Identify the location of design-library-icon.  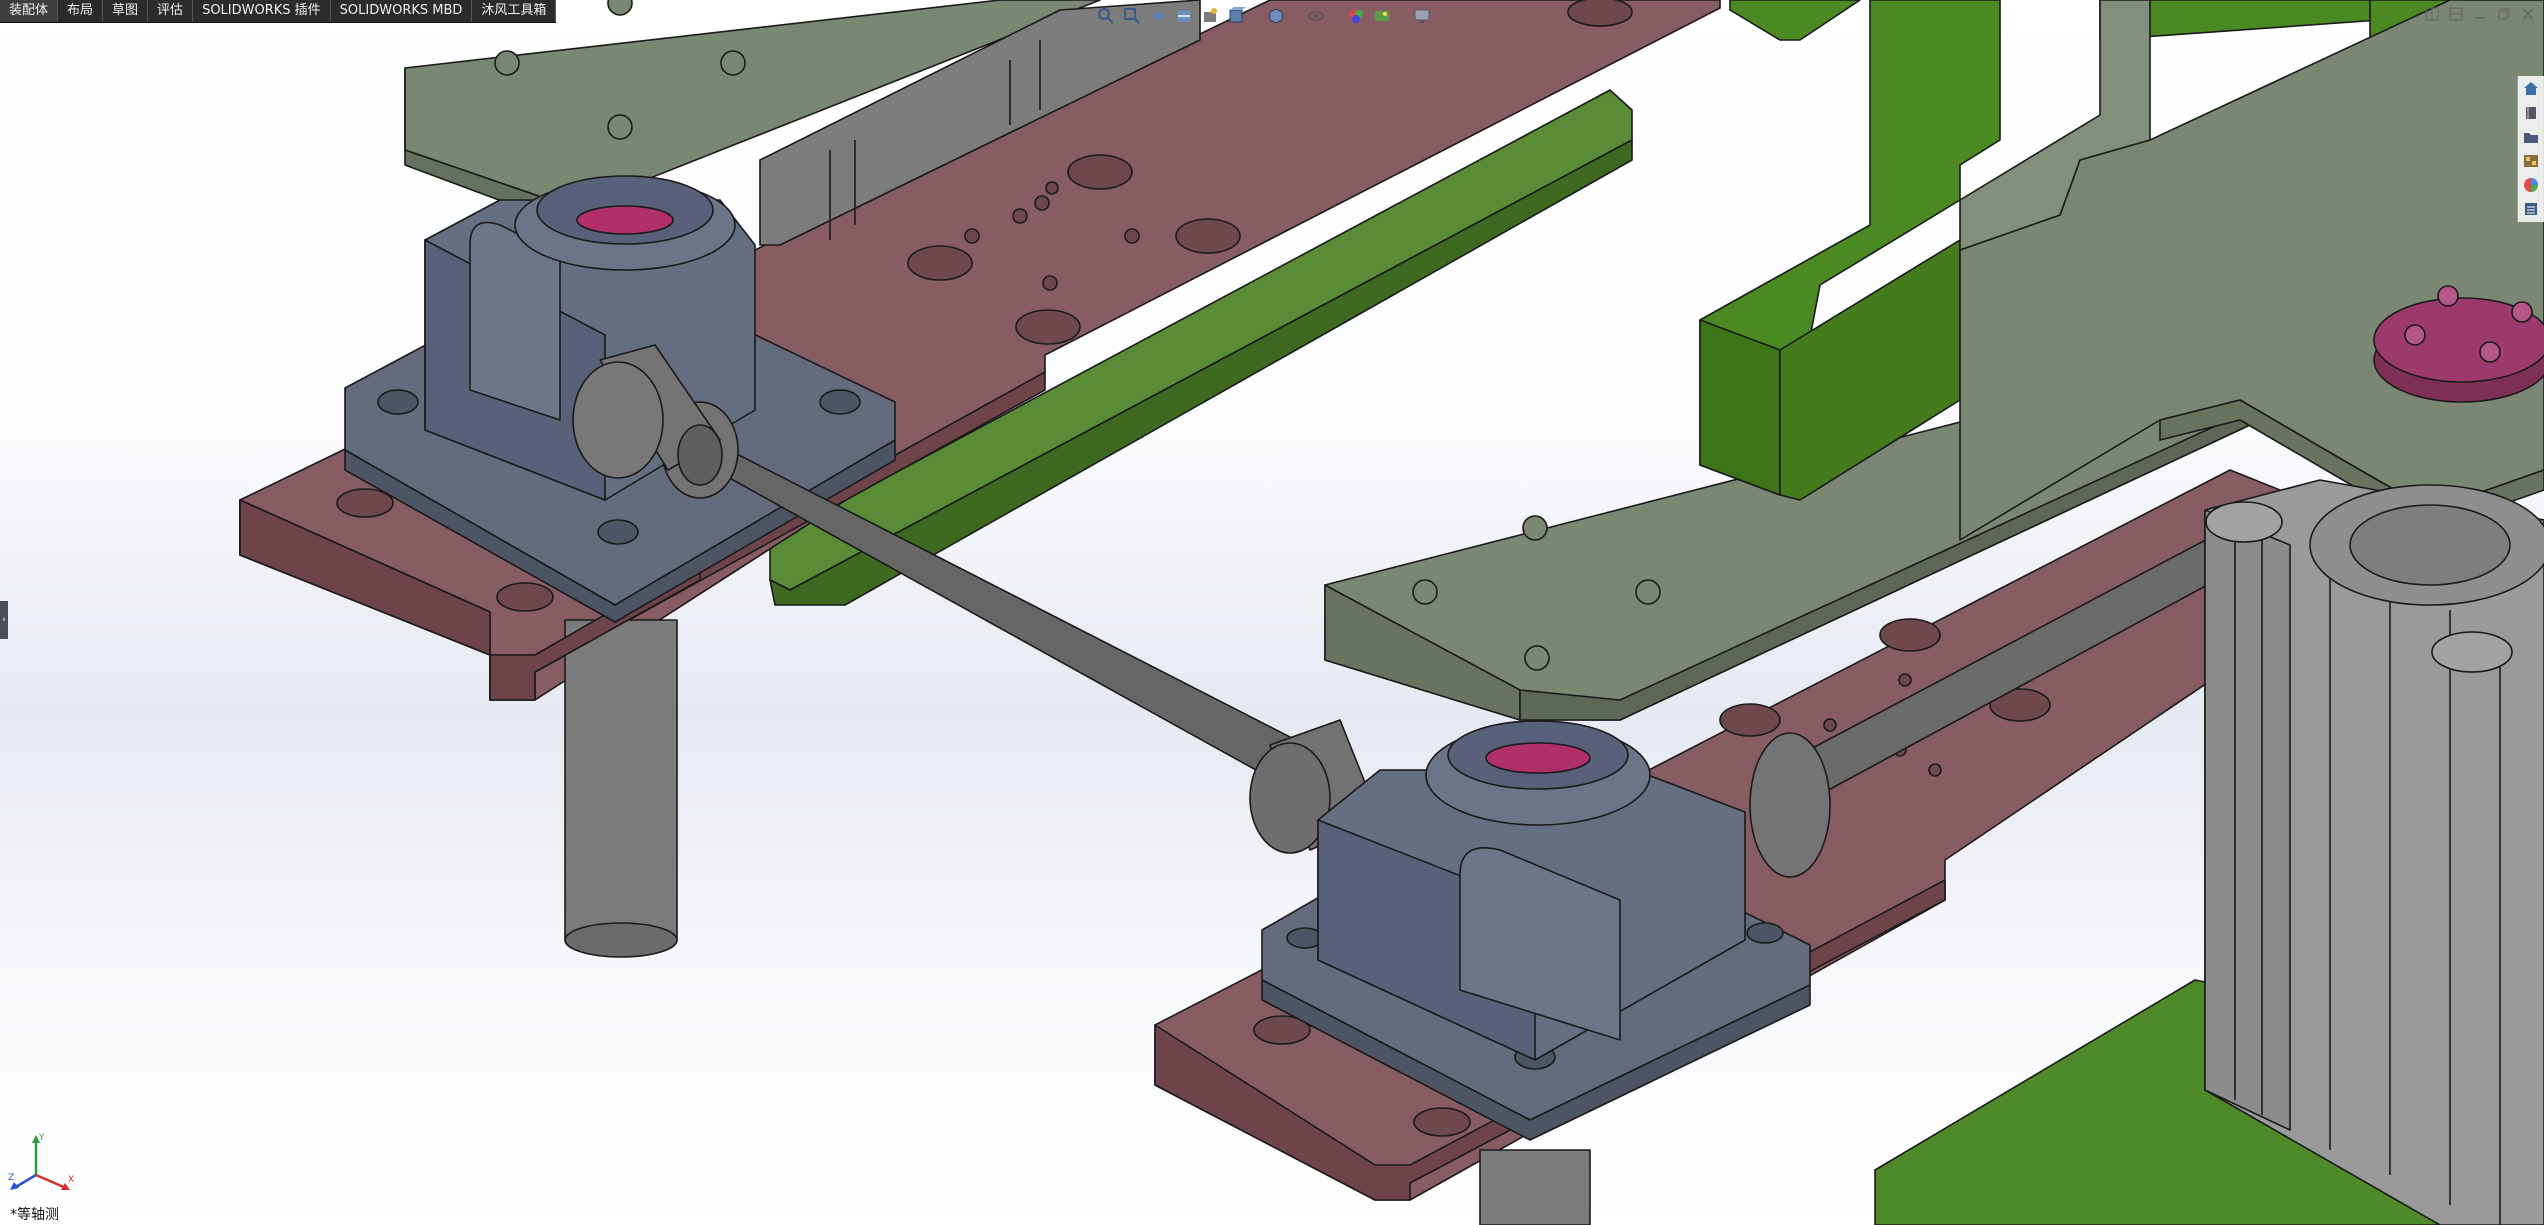
(2531, 113).